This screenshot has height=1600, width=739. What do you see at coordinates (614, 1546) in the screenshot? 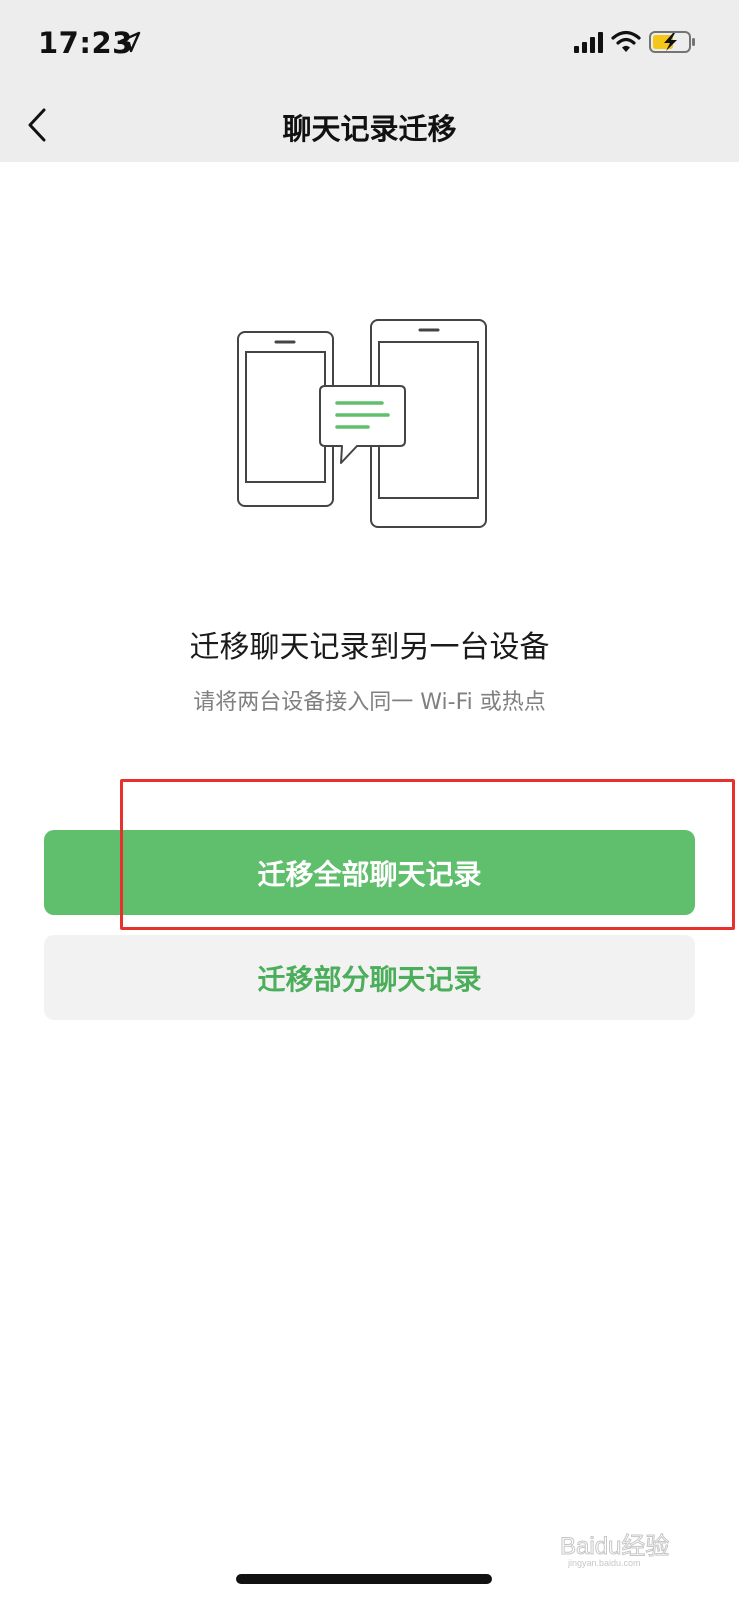
I see `svg-text: Baidu经验` at bounding box center [614, 1546].